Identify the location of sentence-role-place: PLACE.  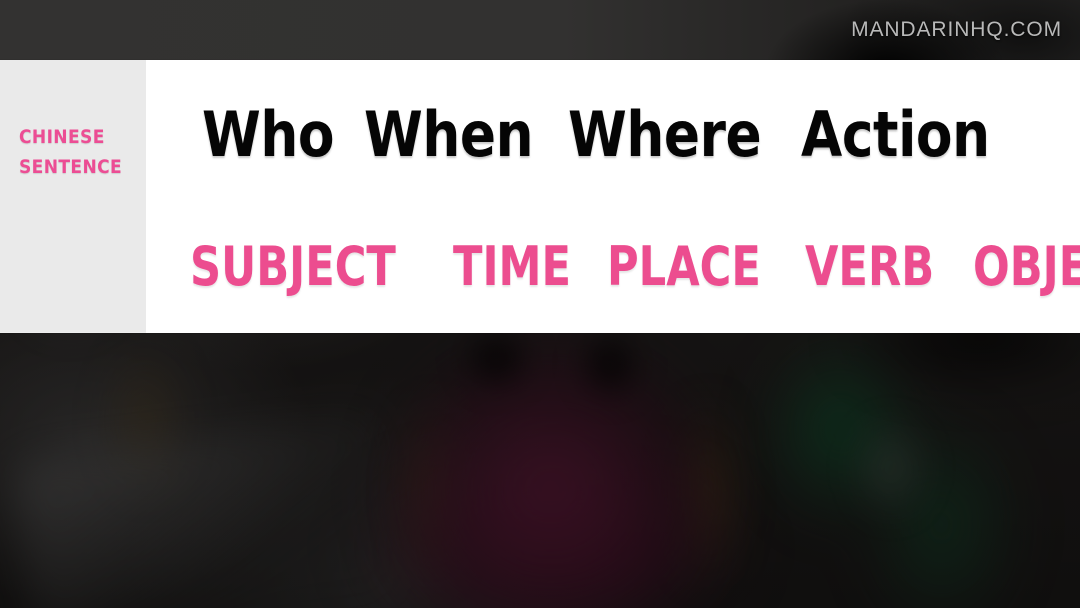
(683, 266).